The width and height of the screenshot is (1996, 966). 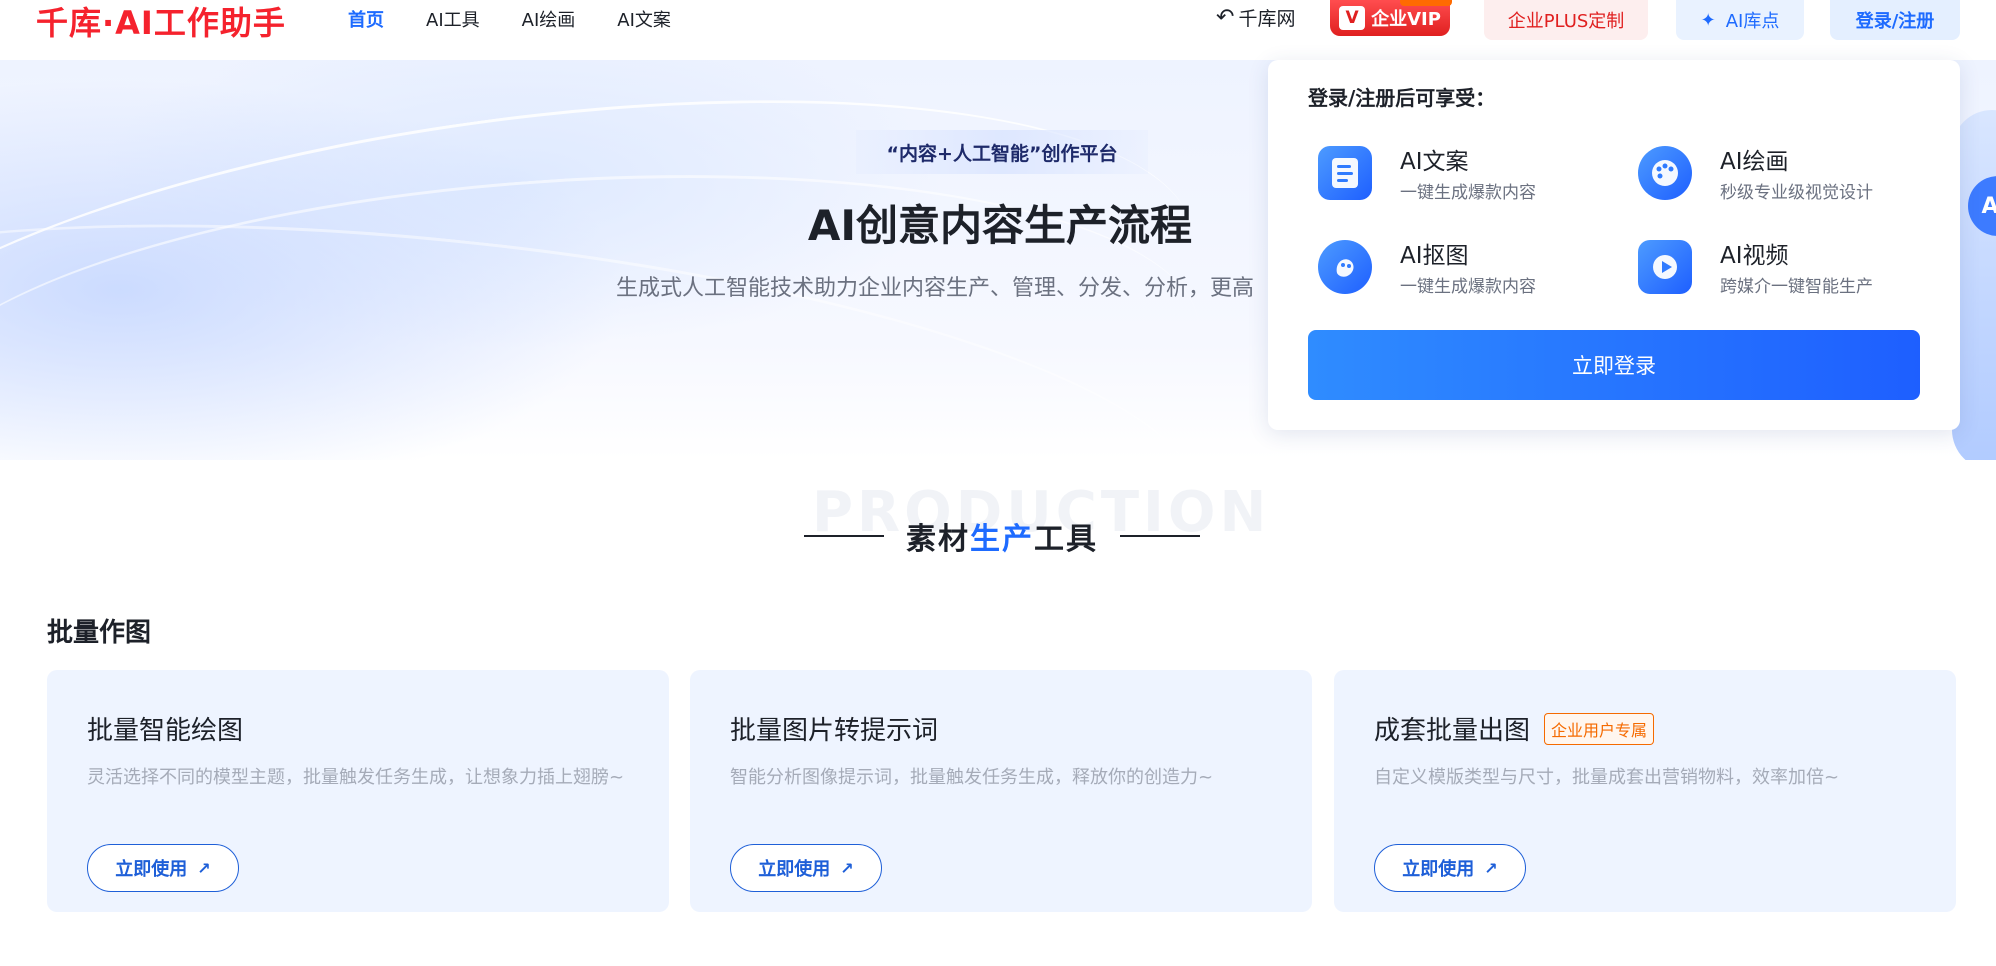 I want to click on video-icon, so click(x=1665, y=267).